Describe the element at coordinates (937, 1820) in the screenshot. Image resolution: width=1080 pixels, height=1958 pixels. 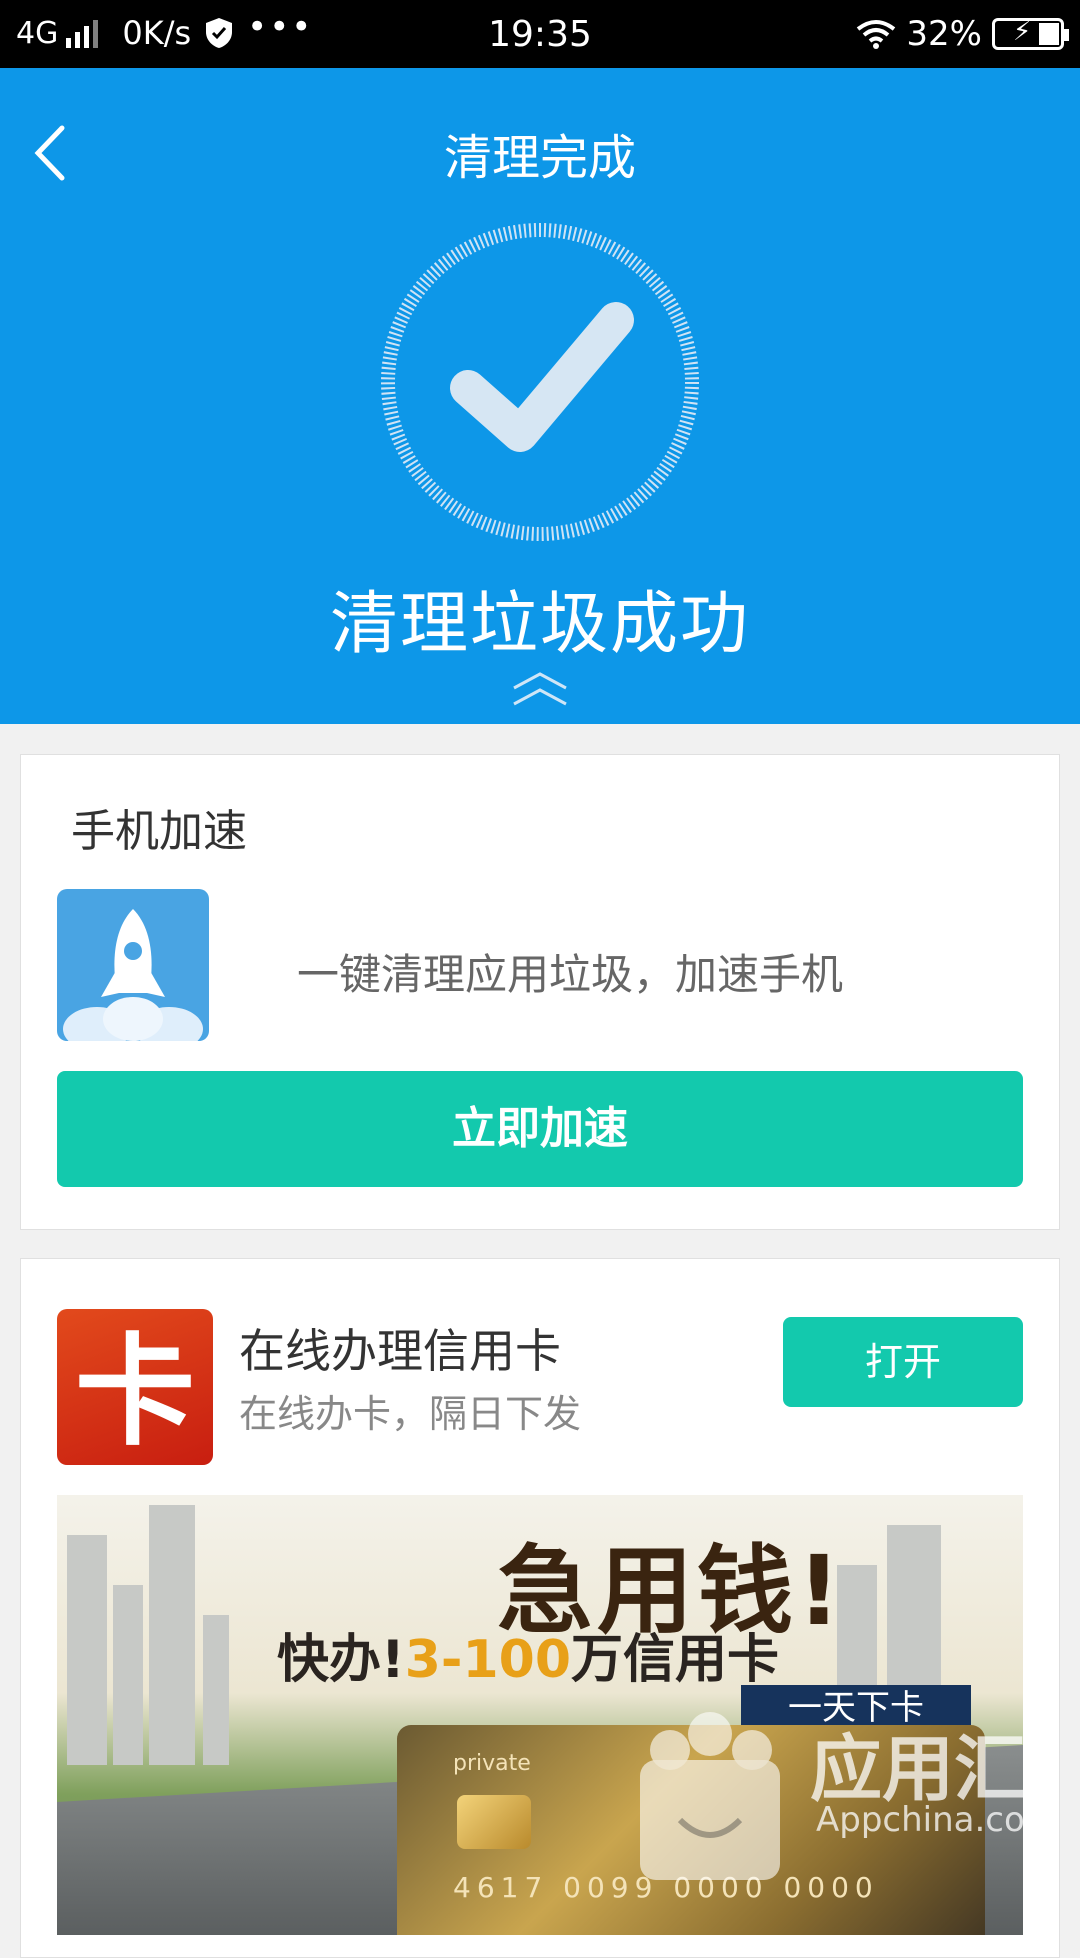
I see `watermark-sub: Appchina.com` at that location.